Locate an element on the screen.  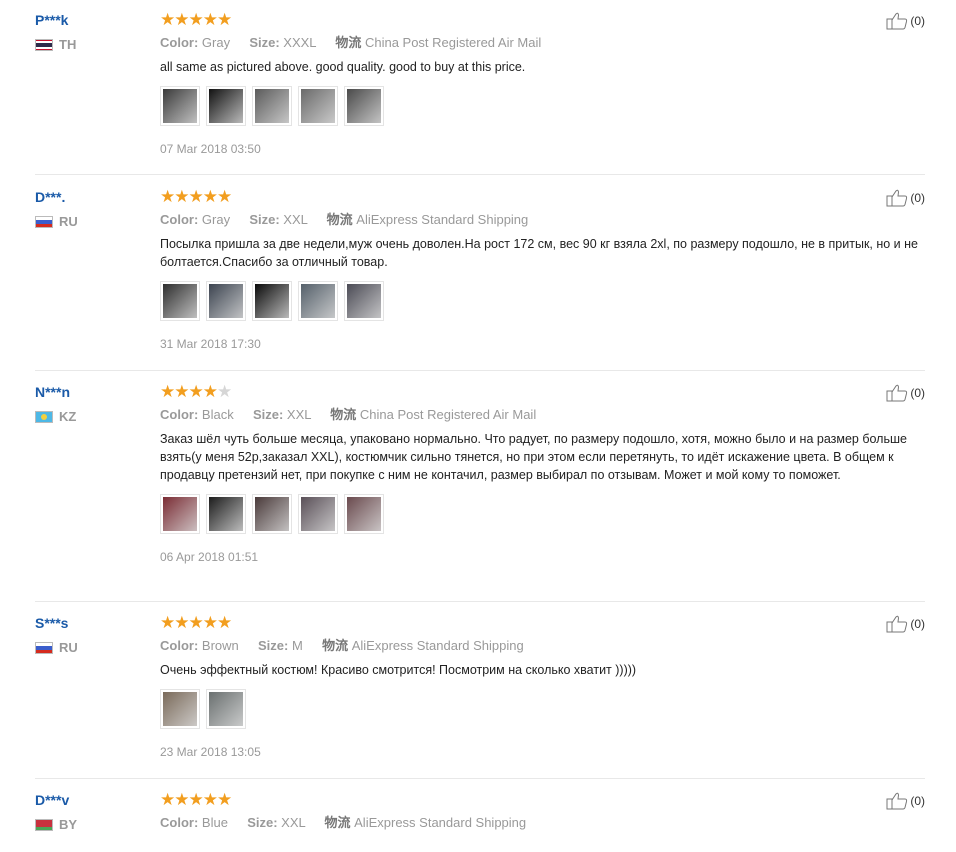
reviewer-name: N***n is located at coordinates (53, 392).